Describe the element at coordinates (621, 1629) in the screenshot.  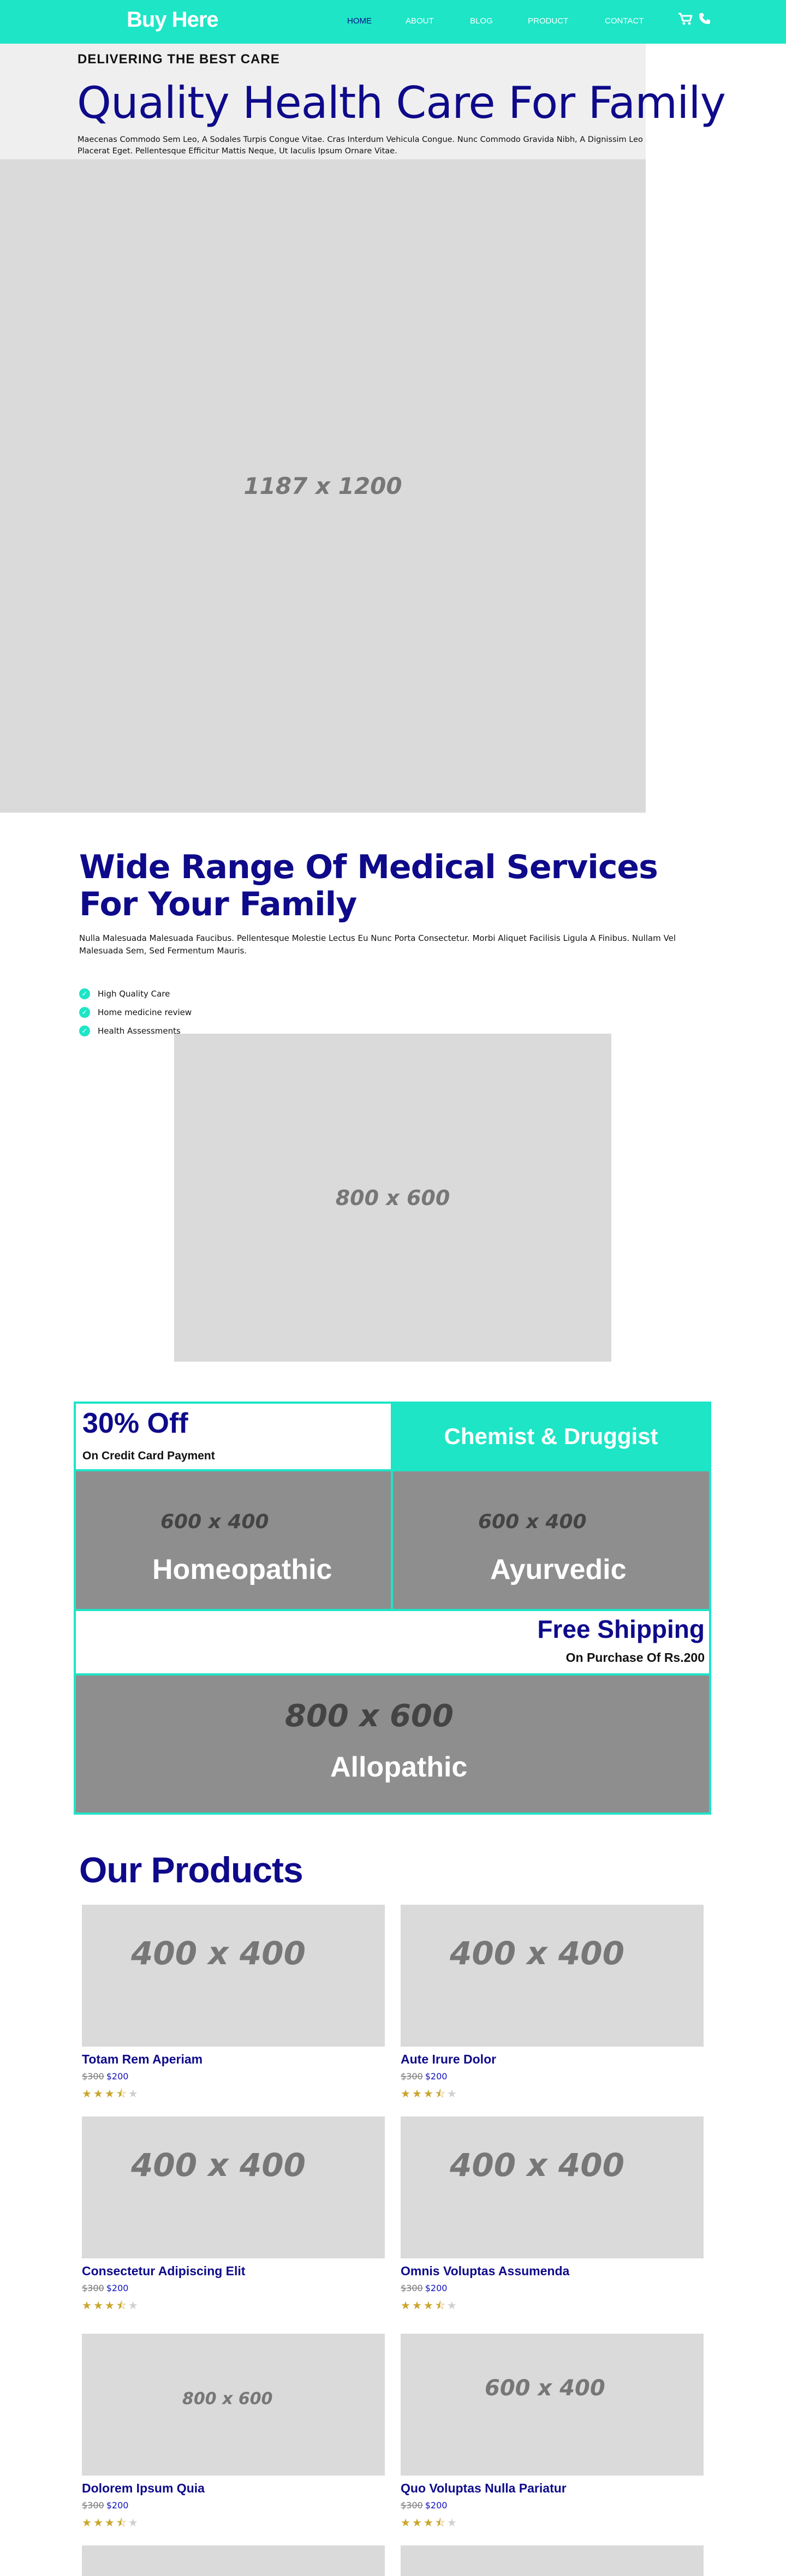
I see `shipping-title: Free Shipping` at that location.